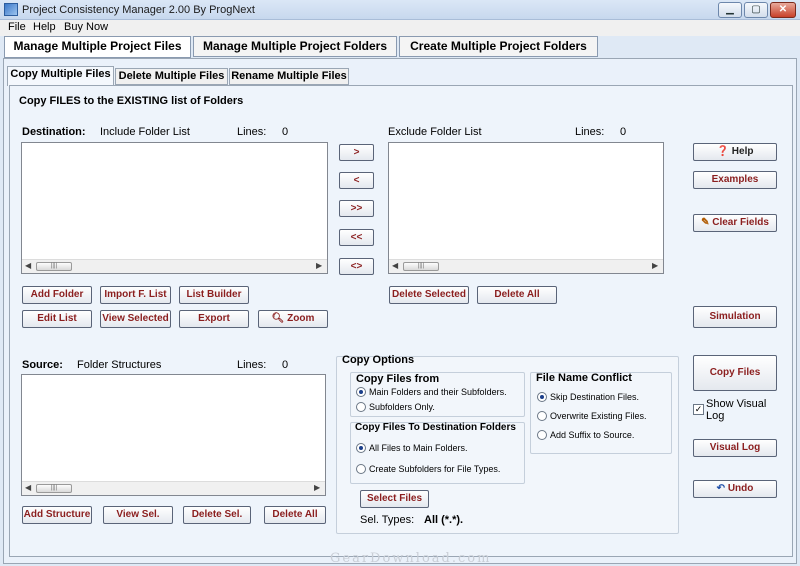  Describe the element at coordinates (736, 410) in the screenshot. I see `show-visual-log-label: Show Visual Log` at that location.